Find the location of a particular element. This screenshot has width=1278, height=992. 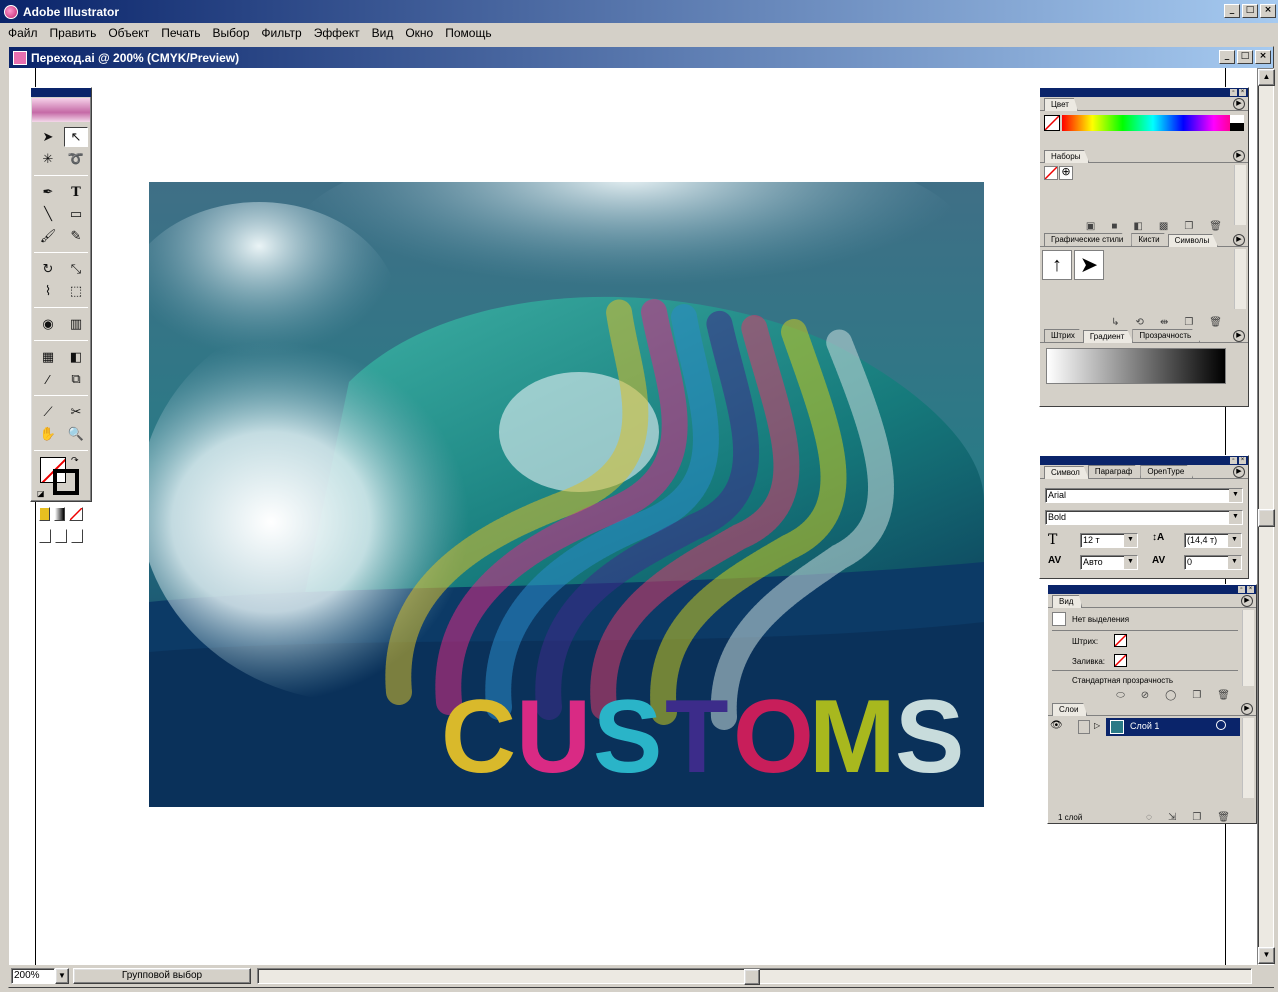

duplicate-item-icon: ❐ is located at coordinates (1196, 695).